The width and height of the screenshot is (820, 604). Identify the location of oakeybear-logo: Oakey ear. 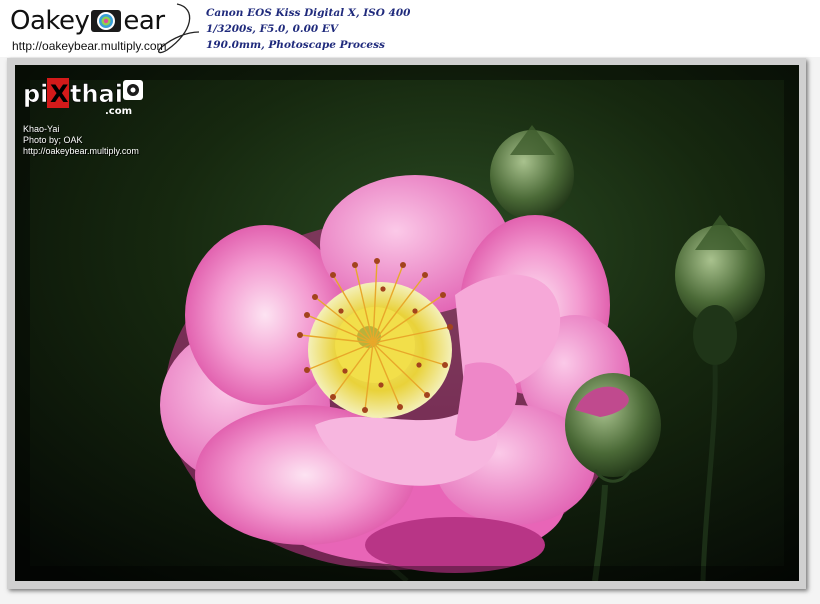
(87, 21).